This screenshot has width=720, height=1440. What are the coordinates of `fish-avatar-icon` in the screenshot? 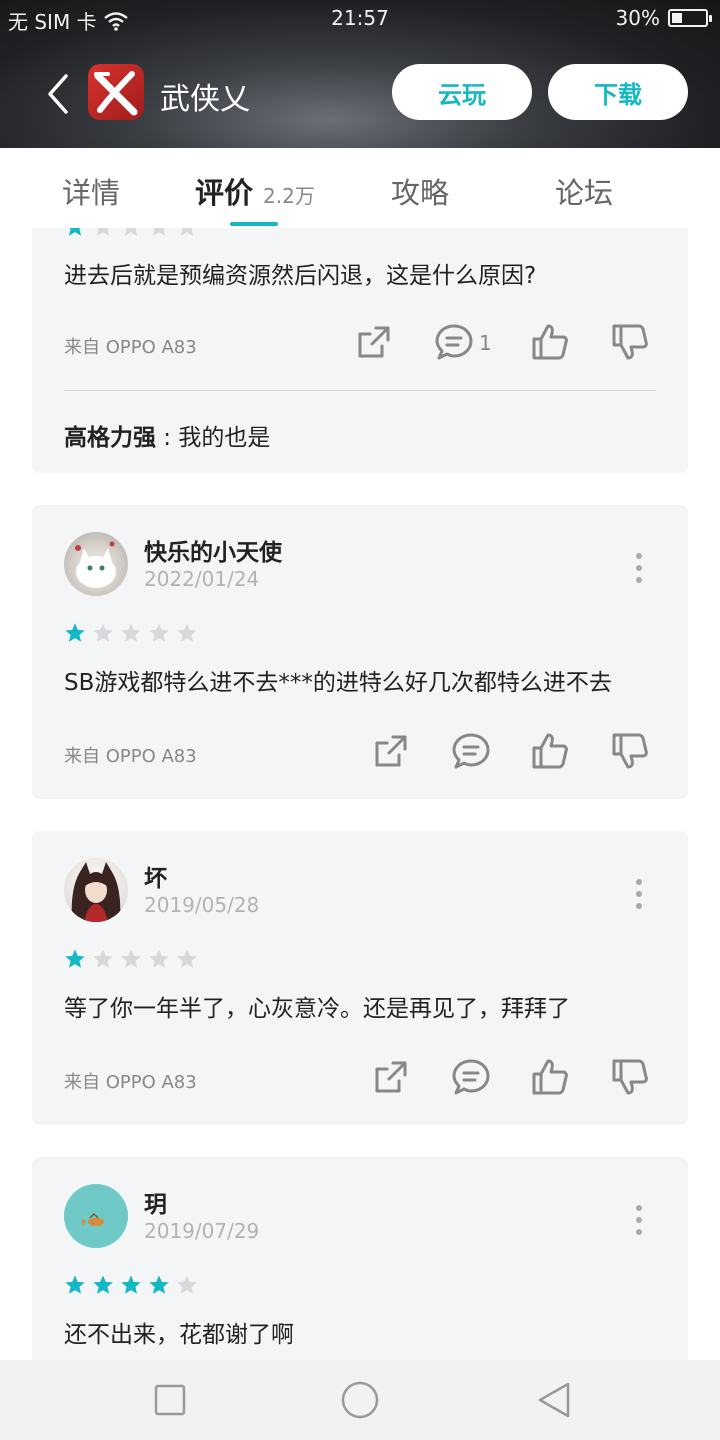 It's located at (93, 1219).